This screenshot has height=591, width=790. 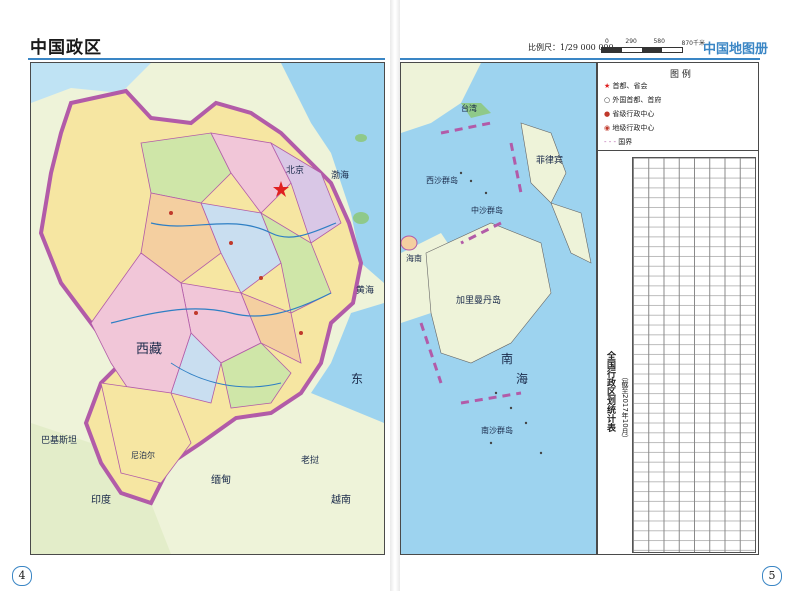 I want to click on legend-item: ○ 外国首都、首府, so click(x=632, y=100).